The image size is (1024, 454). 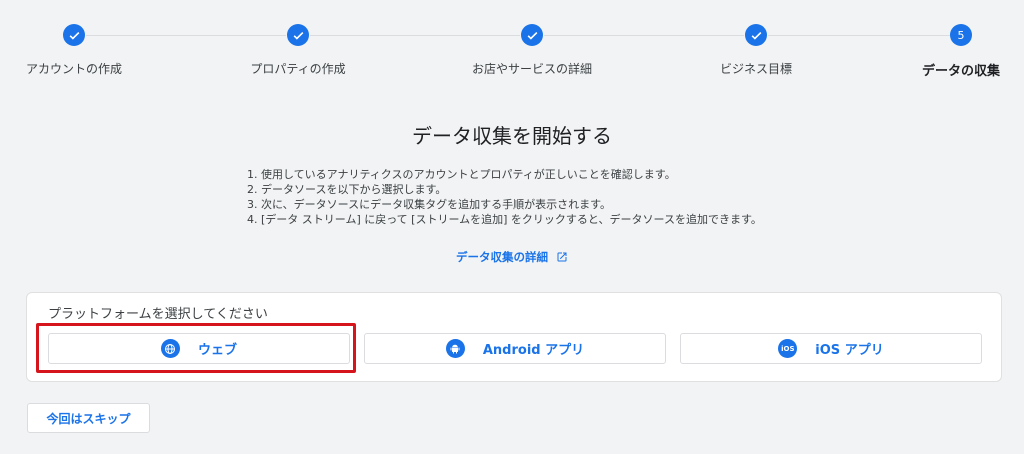 I want to click on step-data-collection: 5 データの収集, so click(x=946, y=50).